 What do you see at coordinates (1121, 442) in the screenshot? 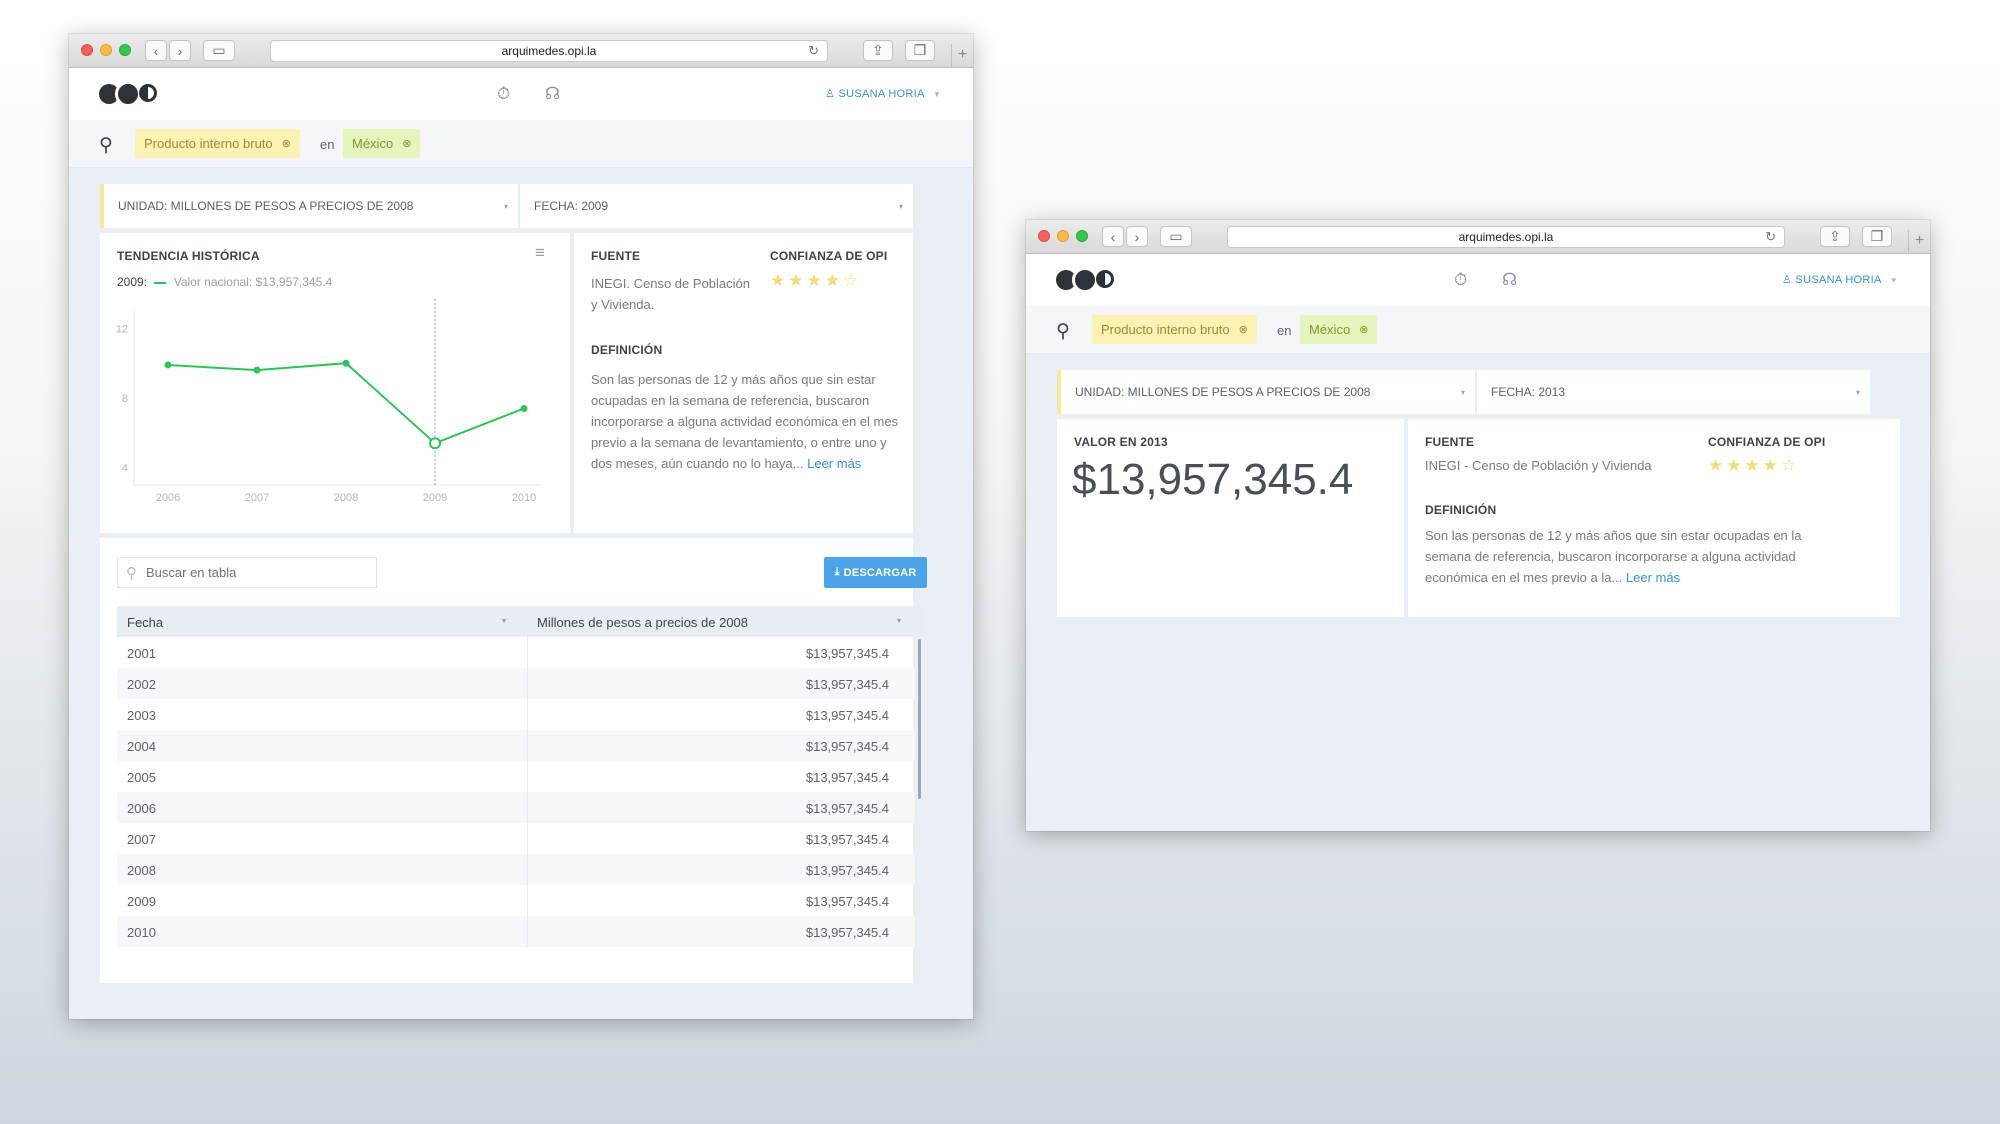
I see `value-label: VALOR EN 2013` at bounding box center [1121, 442].